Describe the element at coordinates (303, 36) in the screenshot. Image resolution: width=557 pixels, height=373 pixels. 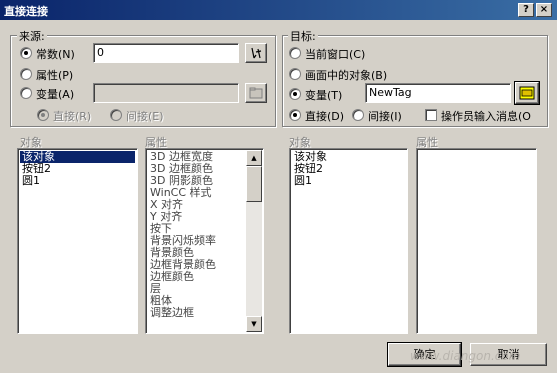
I see `target-legend: 目标:` at that location.